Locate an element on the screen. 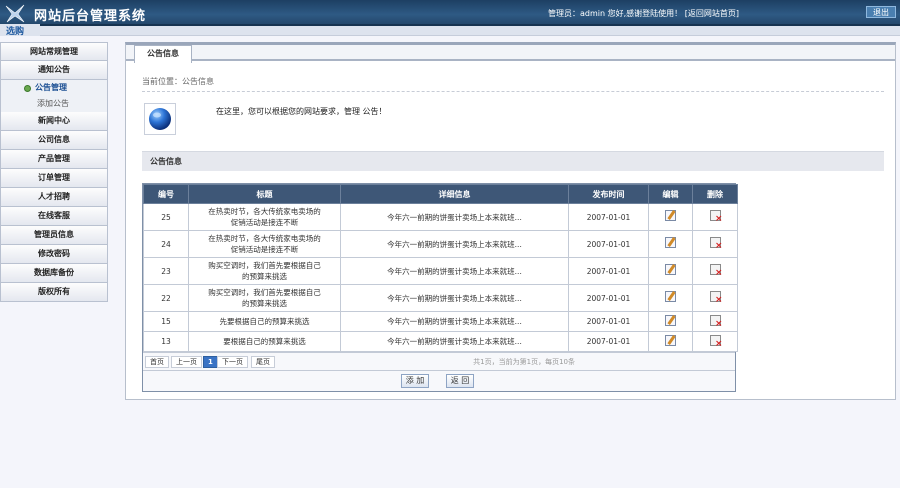  col-header-detail: 详细信息 is located at coordinates (454, 194).